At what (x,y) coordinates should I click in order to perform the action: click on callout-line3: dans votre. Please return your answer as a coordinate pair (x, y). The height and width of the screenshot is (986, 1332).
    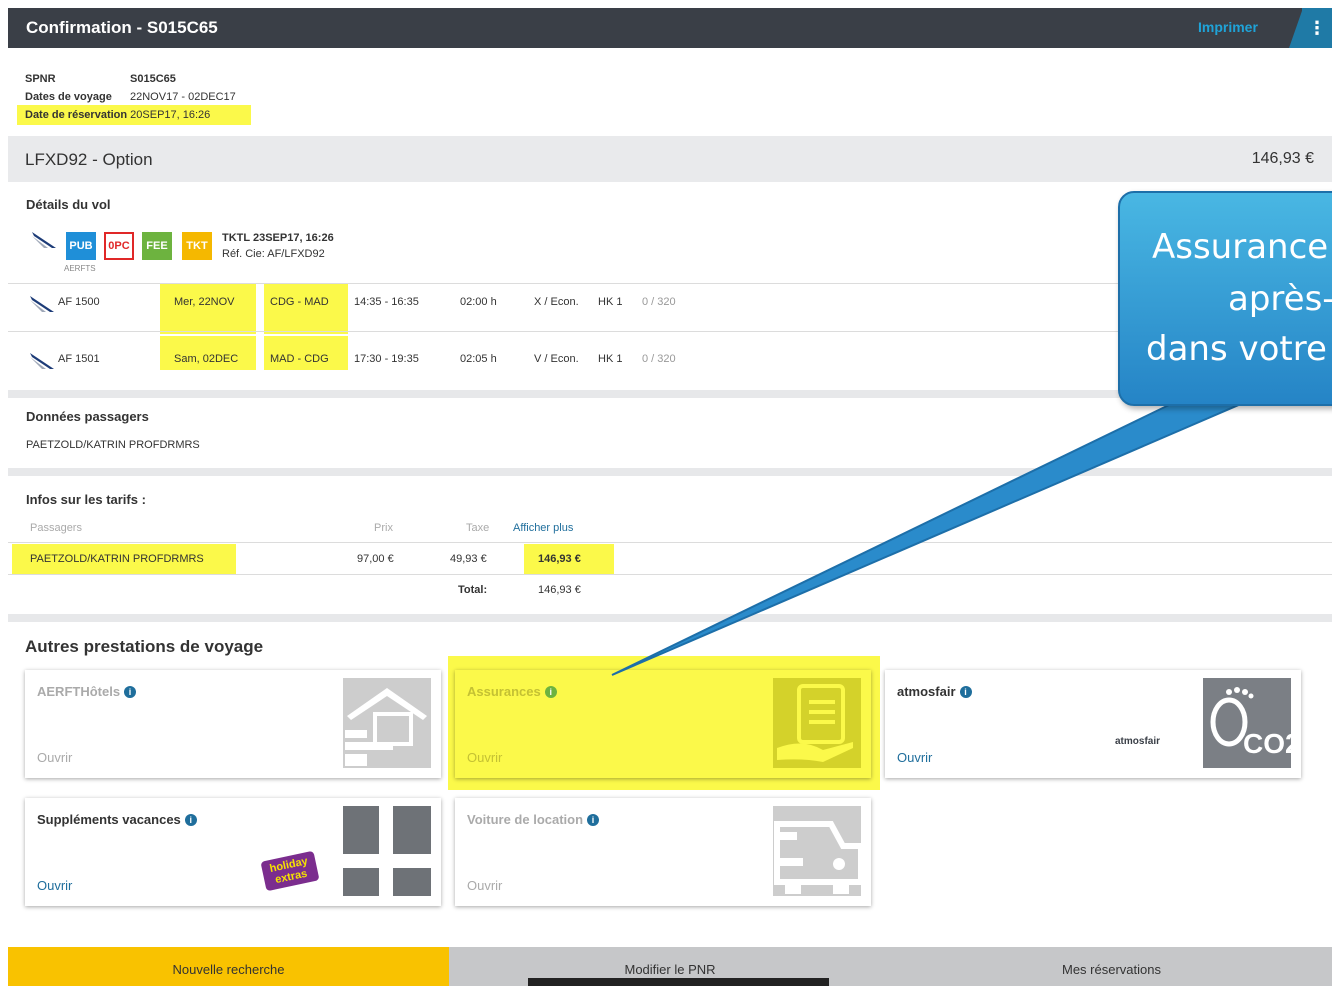
    Looking at the image, I should click on (1236, 349).